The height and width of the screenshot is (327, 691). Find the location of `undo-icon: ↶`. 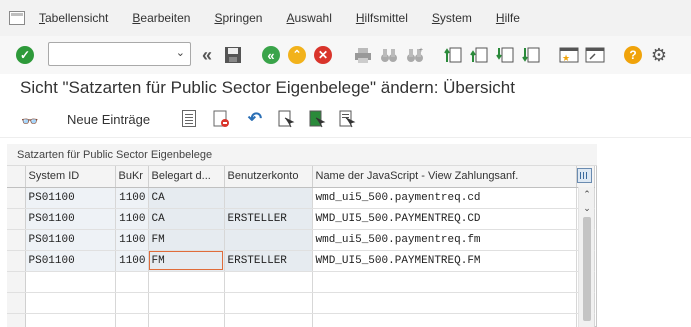

undo-icon: ↶ is located at coordinates (255, 119).